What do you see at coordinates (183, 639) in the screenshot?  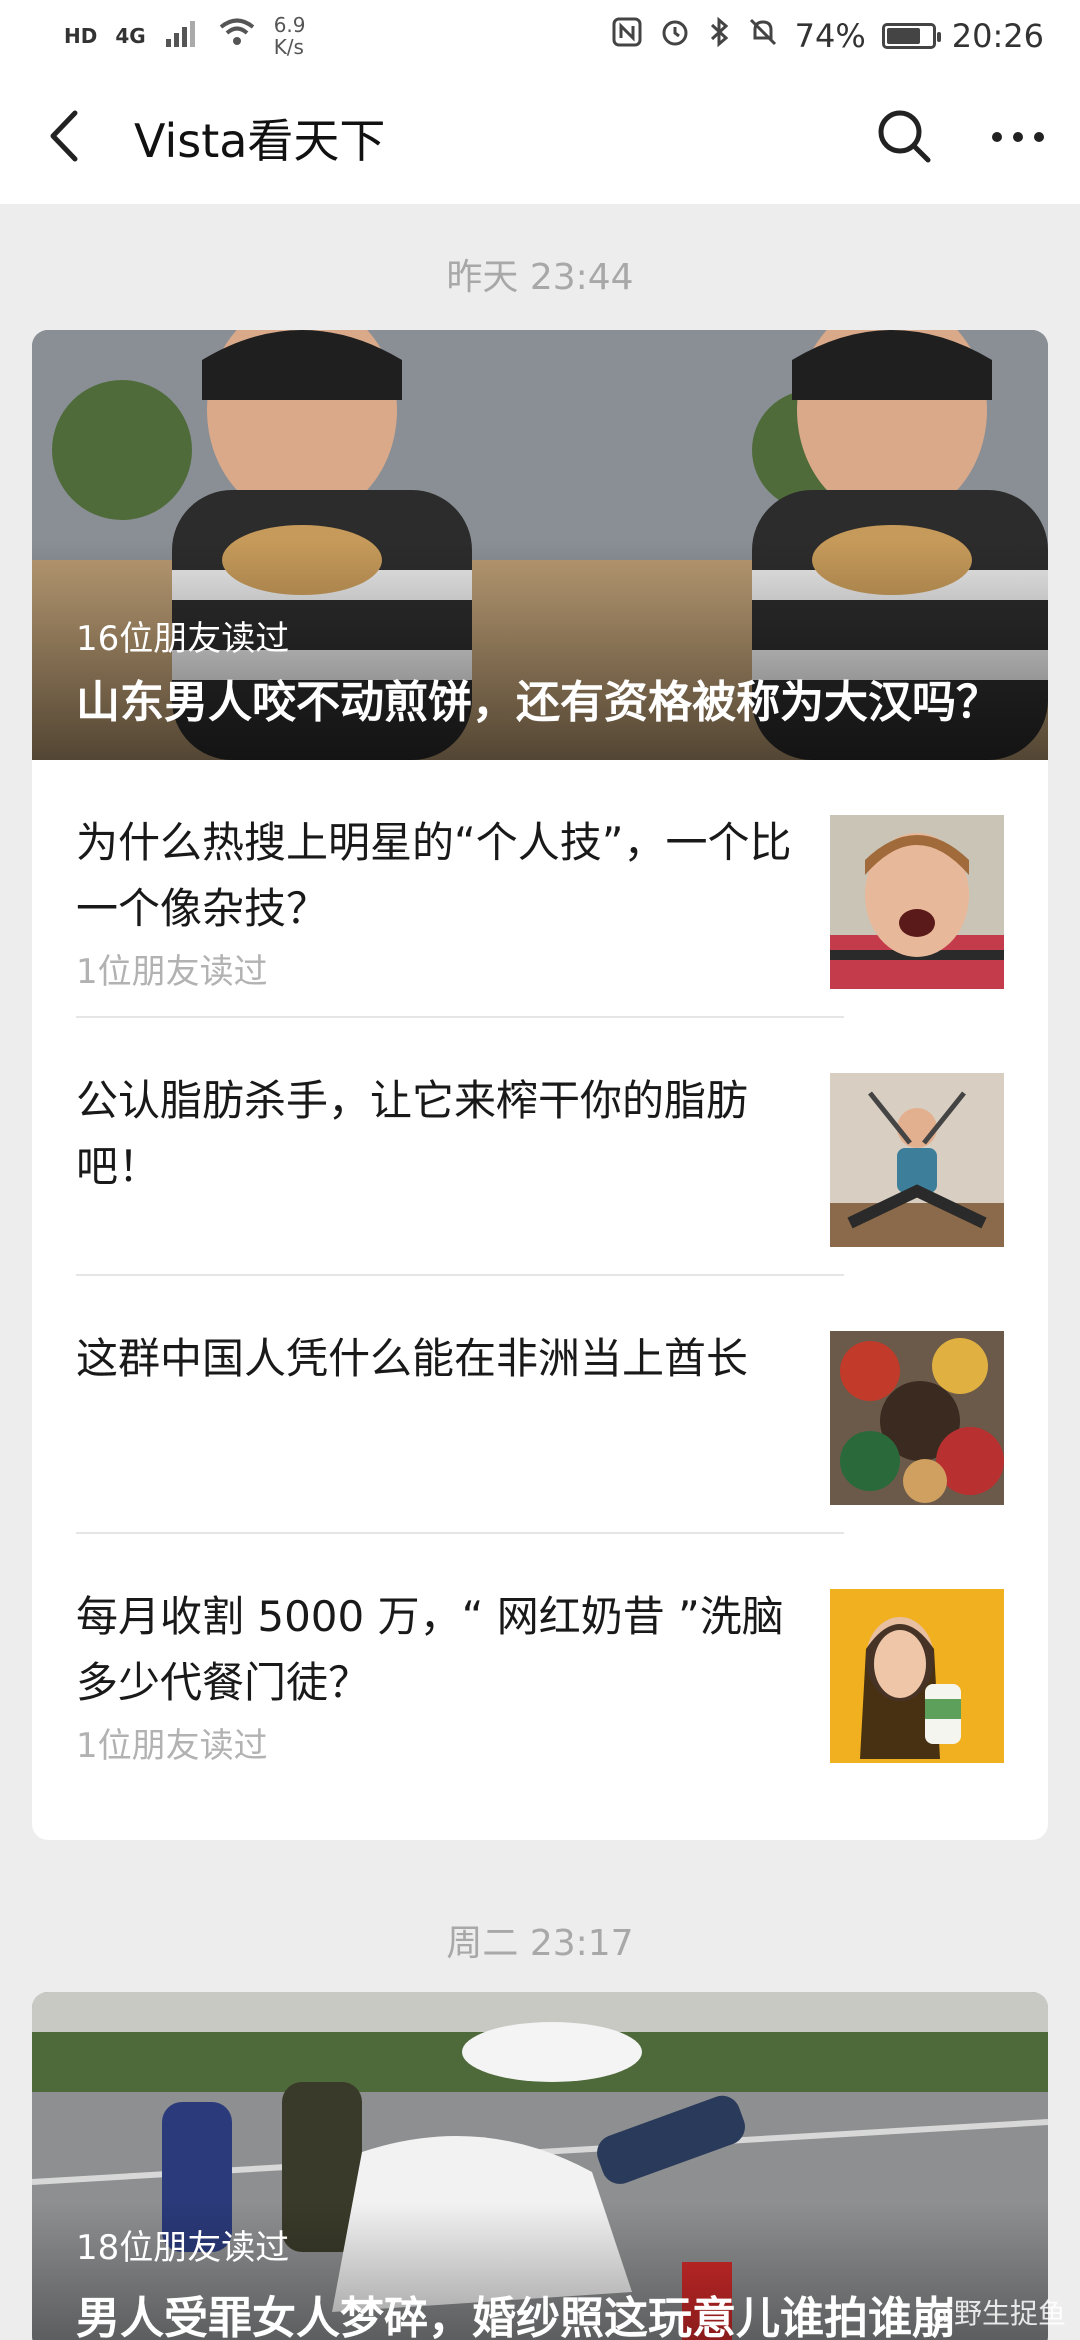 I see `hero-readers: 16位朋友读过` at bounding box center [183, 639].